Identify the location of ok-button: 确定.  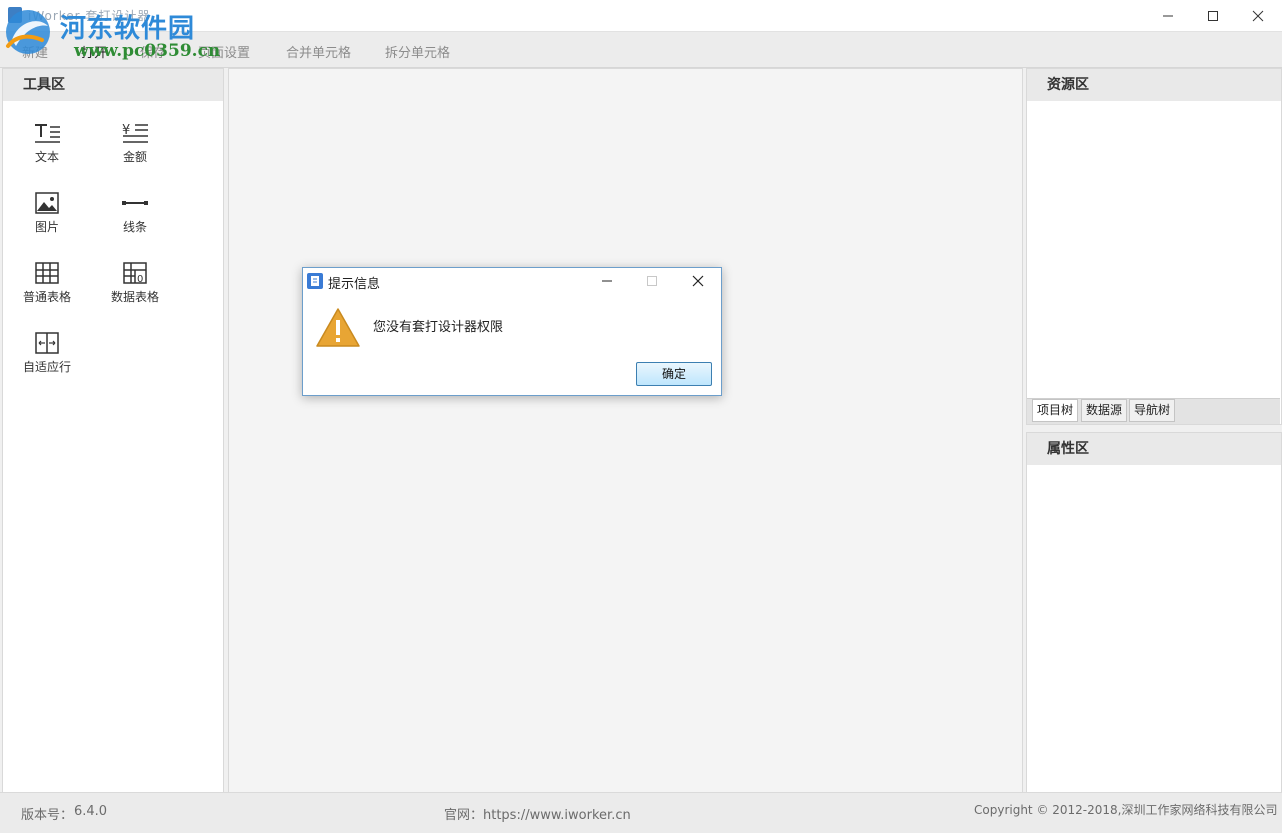
(674, 374).